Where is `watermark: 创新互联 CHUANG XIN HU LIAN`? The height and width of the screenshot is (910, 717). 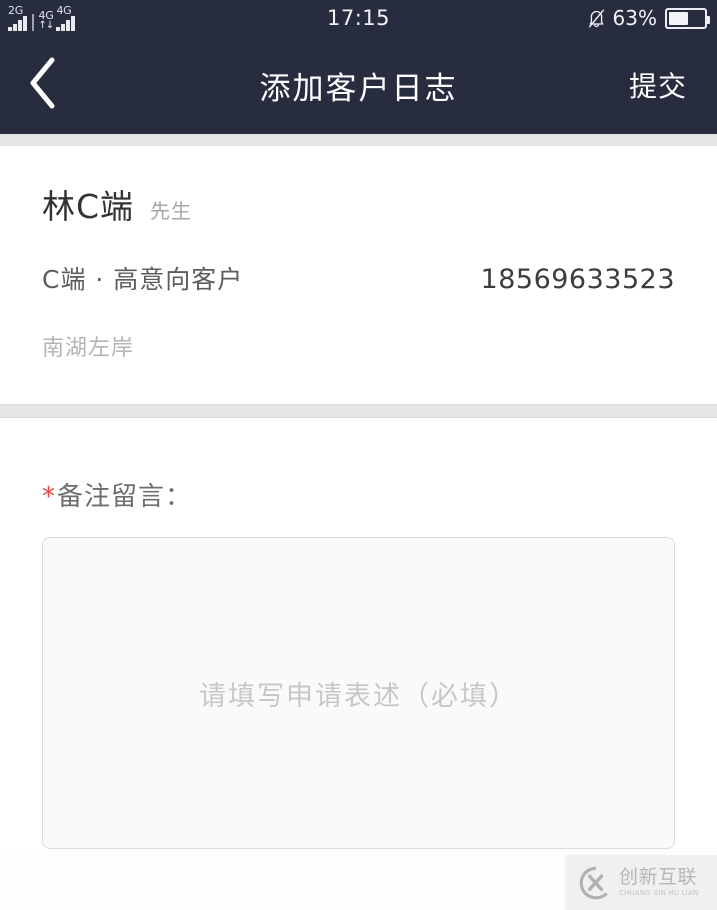 watermark: 创新互联 CHUANG XIN HU LIAN is located at coordinates (641, 882).